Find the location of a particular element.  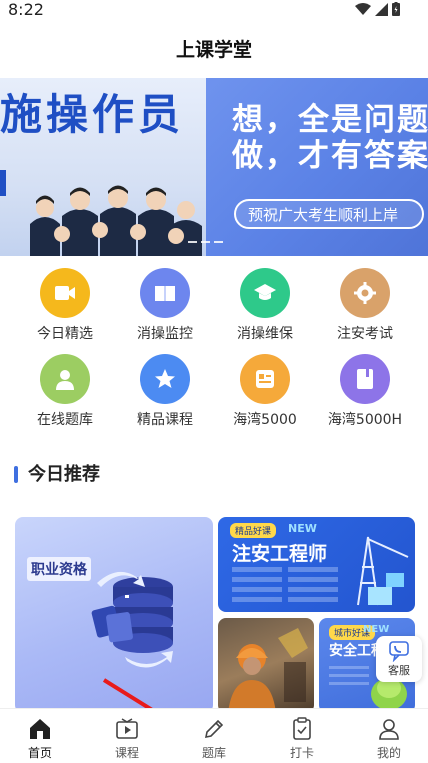

banner-right-line2: 做，才有答案 is located at coordinates (330, 156).